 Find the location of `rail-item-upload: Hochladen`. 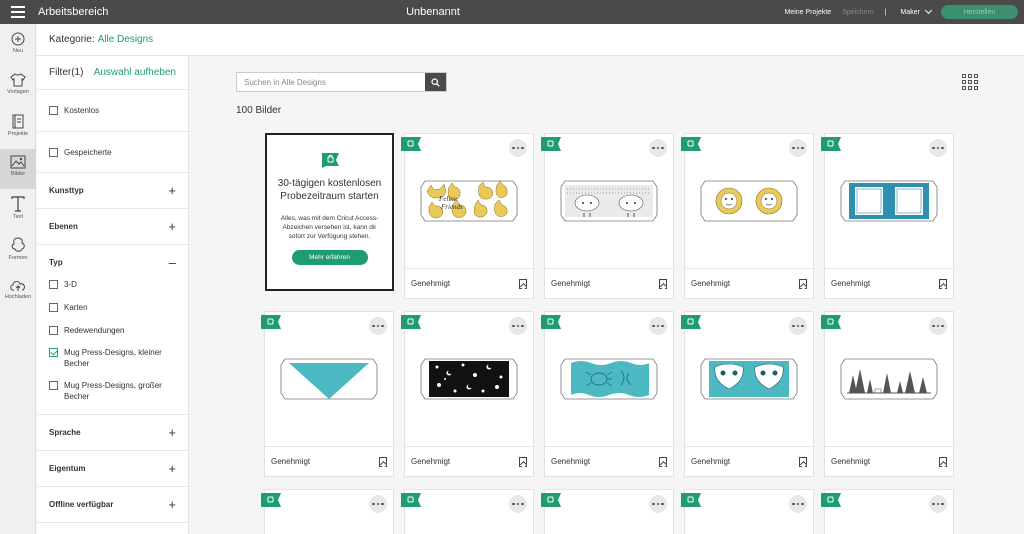

rail-item-upload: Hochladen is located at coordinates (18, 292).